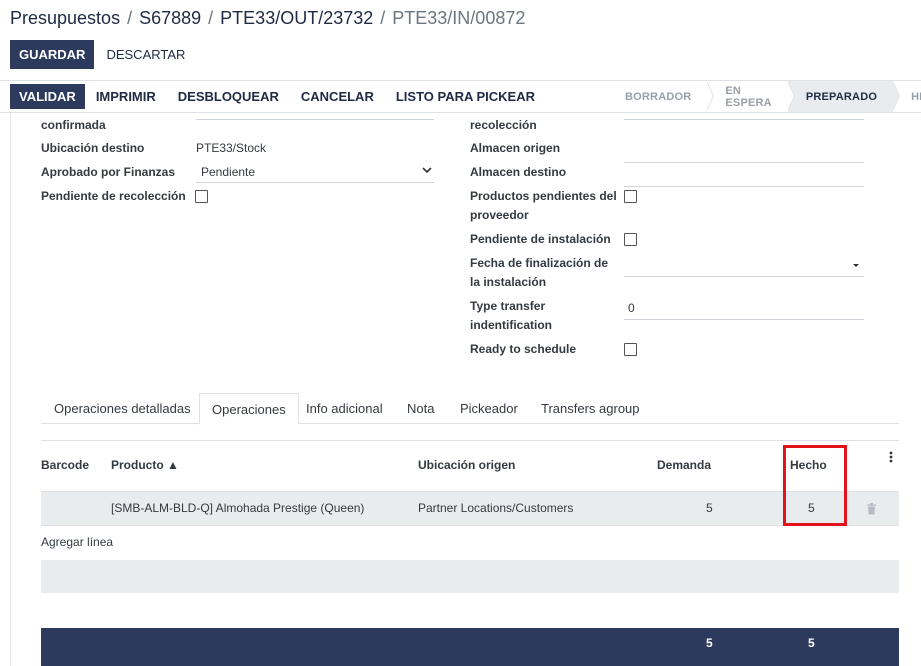  What do you see at coordinates (47, 96) in the screenshot?
I see `validate-button: VALIDAR` at bounding box center [47, 96].